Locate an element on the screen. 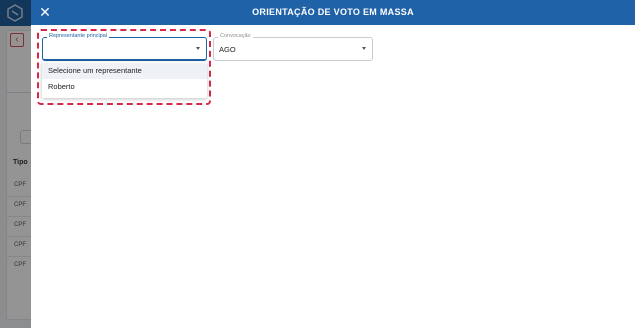  convocation-select: Convocação AGO is located at coordinates (293, 47).